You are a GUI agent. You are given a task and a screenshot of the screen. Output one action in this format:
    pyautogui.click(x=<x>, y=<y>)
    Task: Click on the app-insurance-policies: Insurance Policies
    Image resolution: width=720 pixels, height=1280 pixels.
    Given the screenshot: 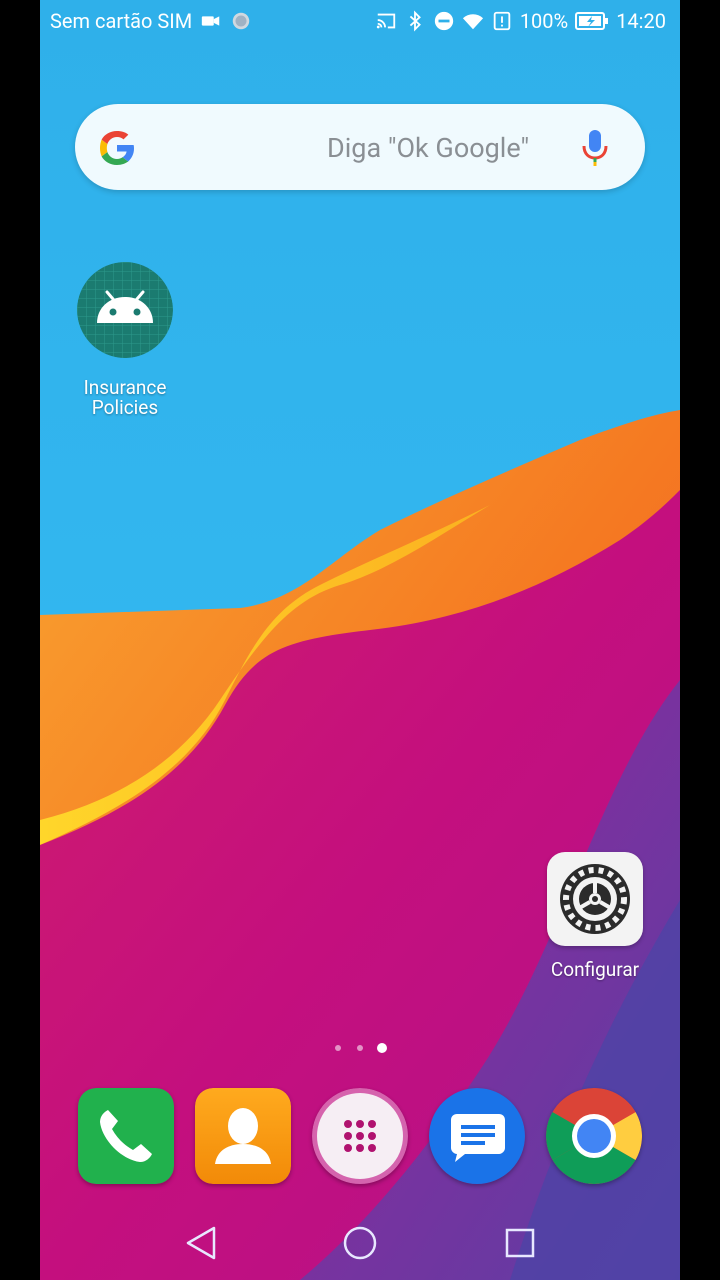 What is the action you would take?
    pyautogui.click(x=125, y=340)
    